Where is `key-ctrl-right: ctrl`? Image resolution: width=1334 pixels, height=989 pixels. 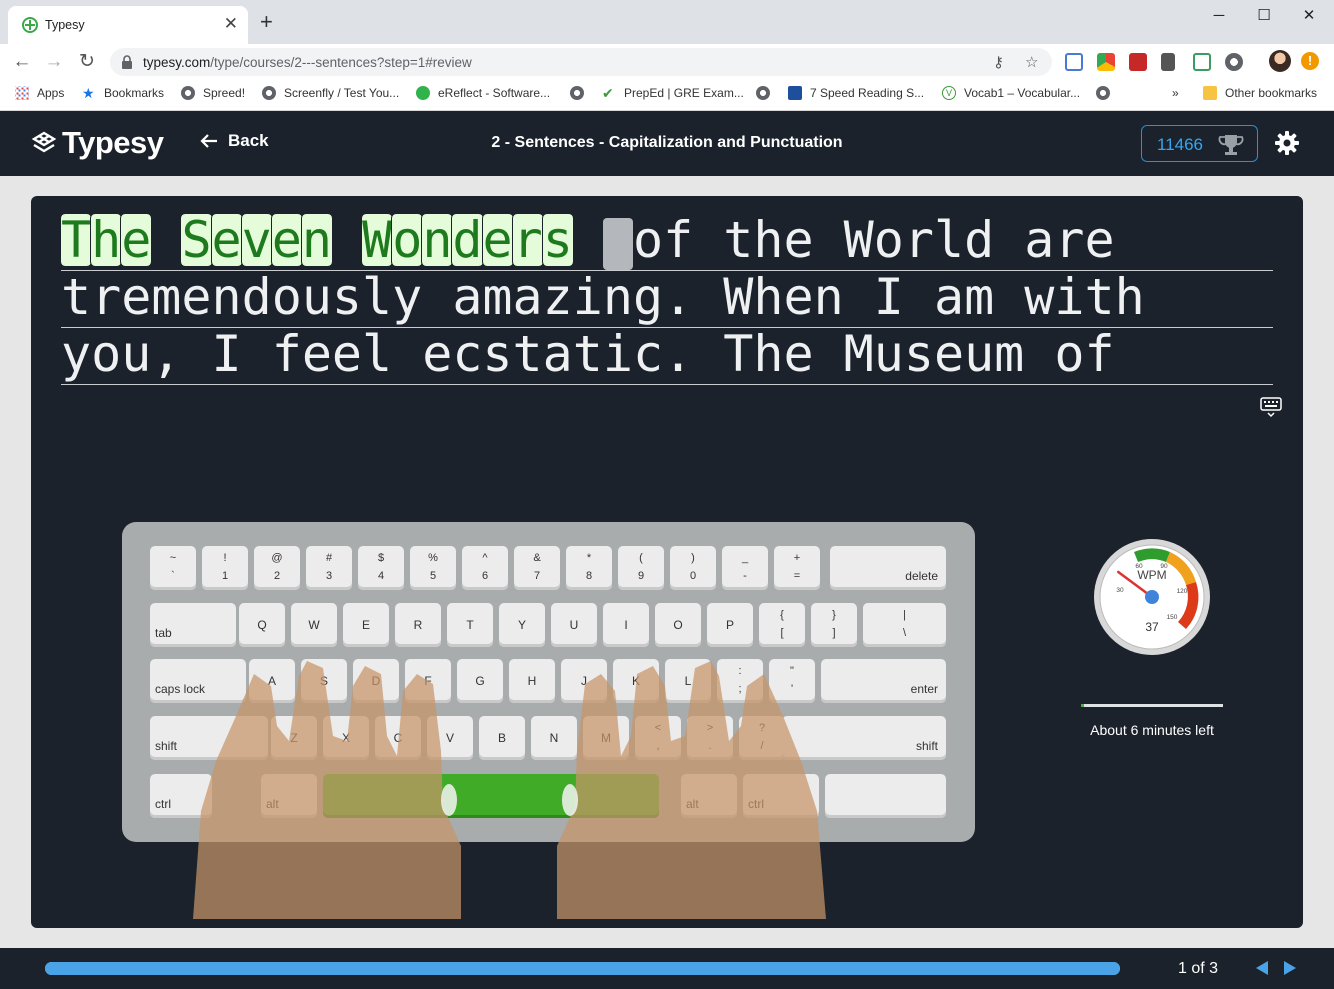 key-ctrl-right: ctrl is located at coordinates (781, 796).